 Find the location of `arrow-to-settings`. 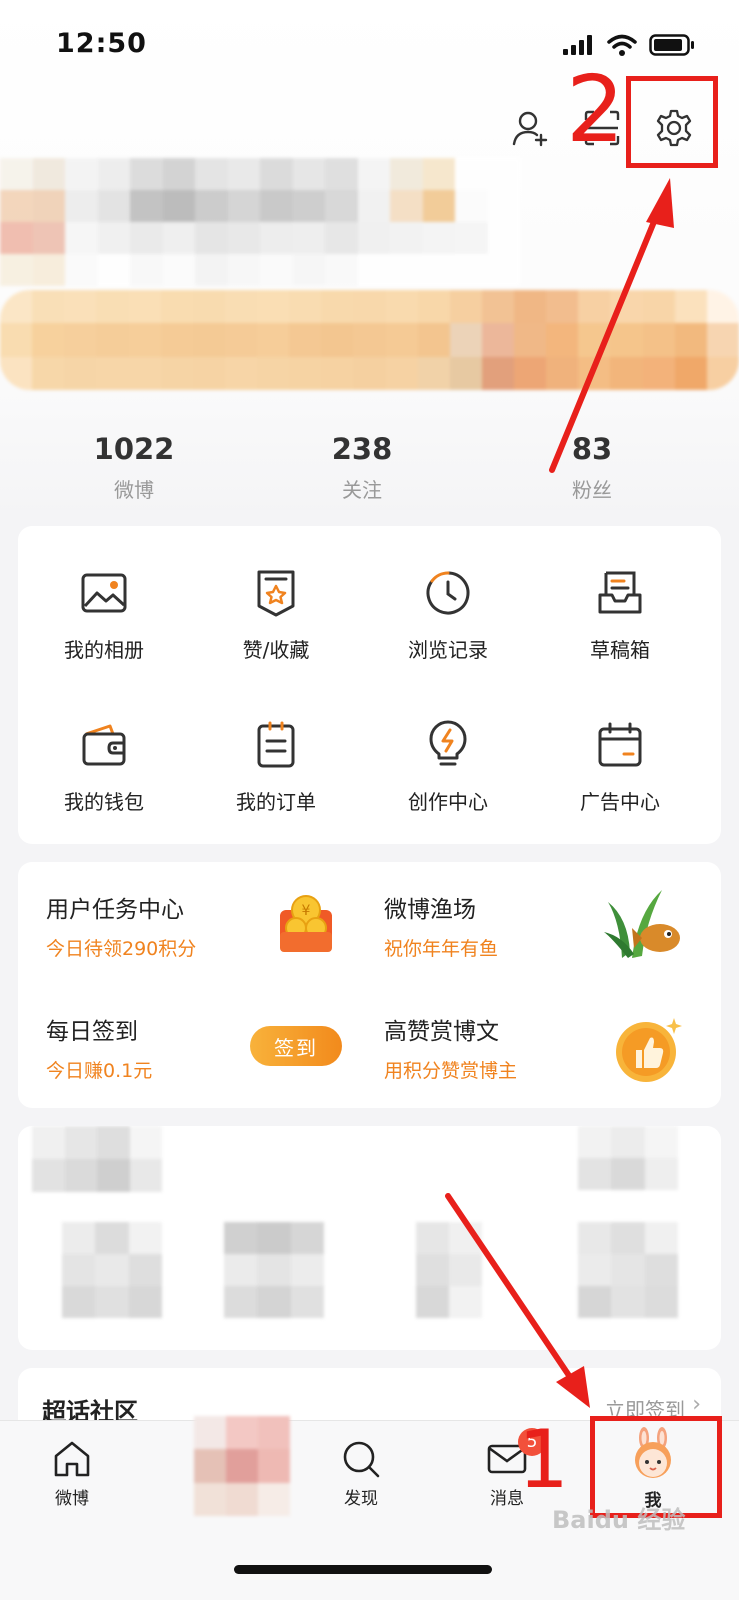

arrow-to-settings is located at coordinates (611, 325).